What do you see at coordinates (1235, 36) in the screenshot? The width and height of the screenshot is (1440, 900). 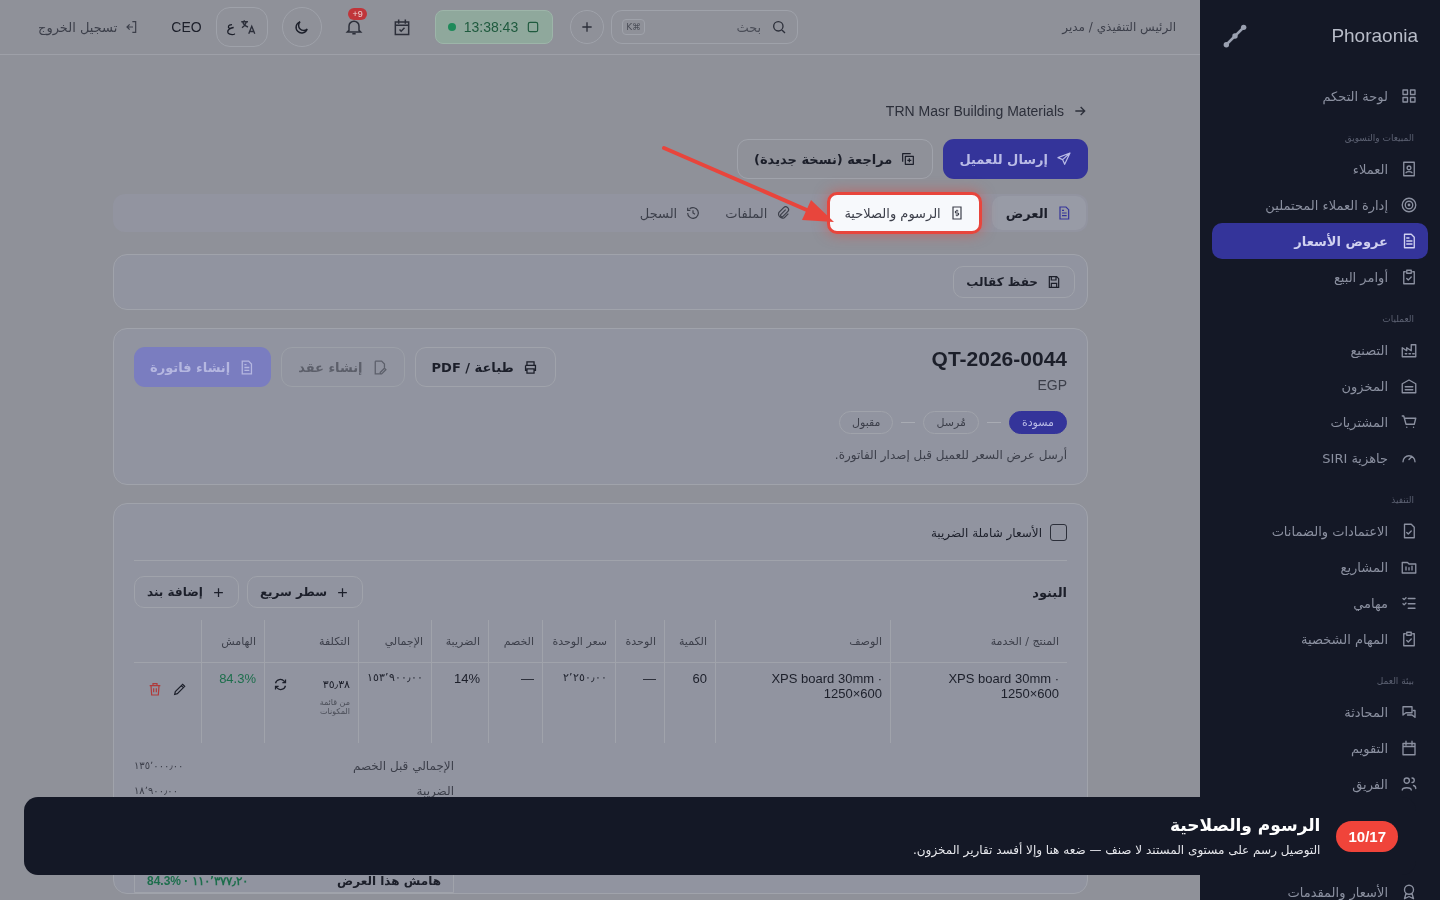 I see `logo-icon` at bounding box center [1235, 36].